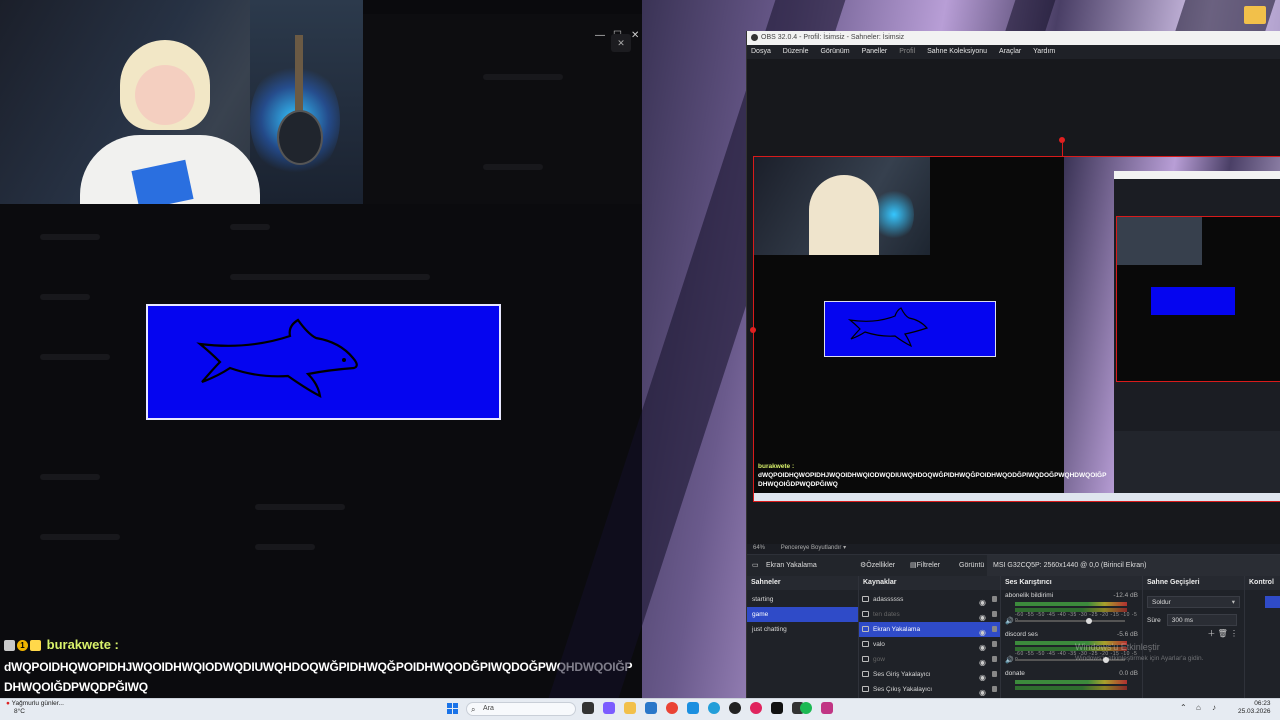  Describe the element at coordinates (834, 51) in the screenshot. I see `menu-gorunum: Görünüm` at that location.